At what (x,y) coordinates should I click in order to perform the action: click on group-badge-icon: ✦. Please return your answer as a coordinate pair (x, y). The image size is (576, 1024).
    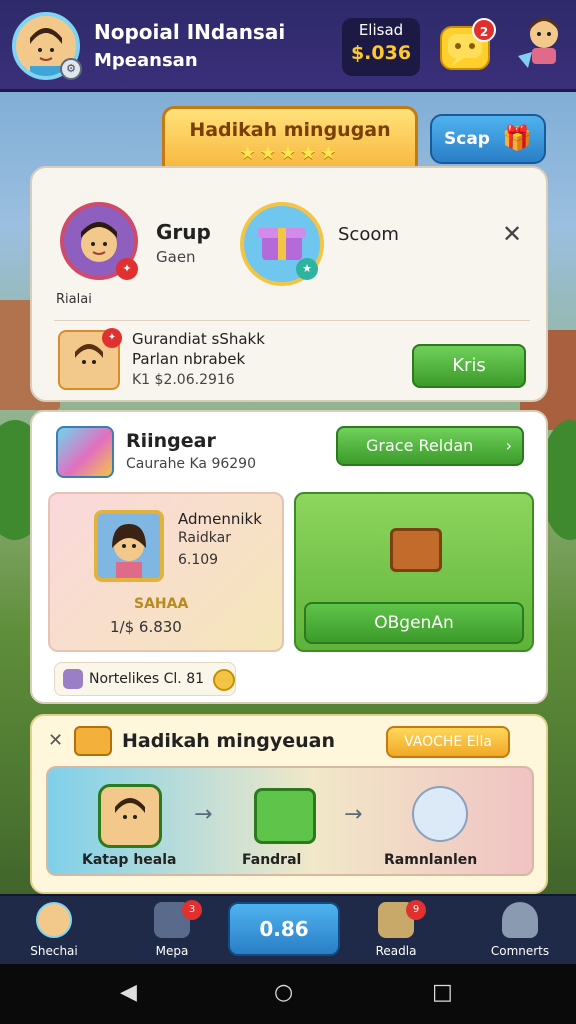
    Looking at the image, I should click on (127, 269).